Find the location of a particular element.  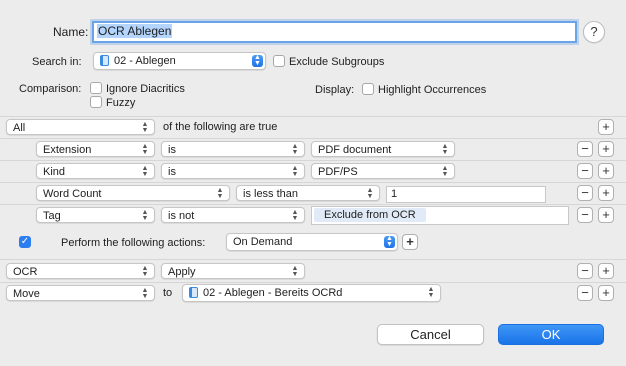

highlight-occurrences-checkbox is located at coordinates (368, 89).